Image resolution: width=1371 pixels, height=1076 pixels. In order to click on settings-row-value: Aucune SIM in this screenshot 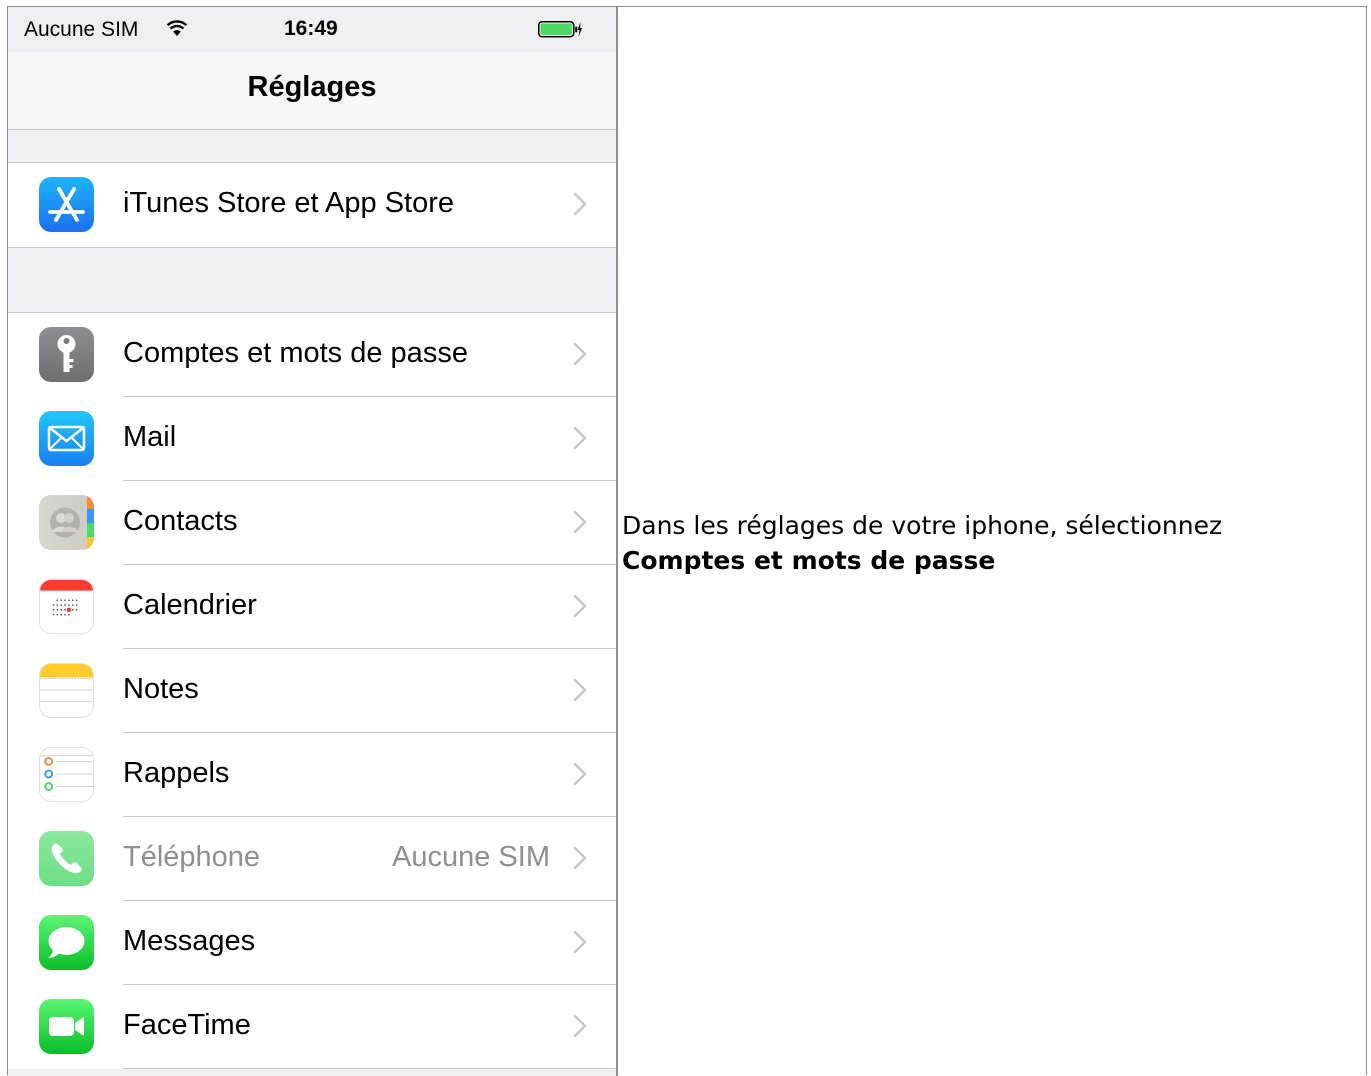, I will do `click(471, 857)`.